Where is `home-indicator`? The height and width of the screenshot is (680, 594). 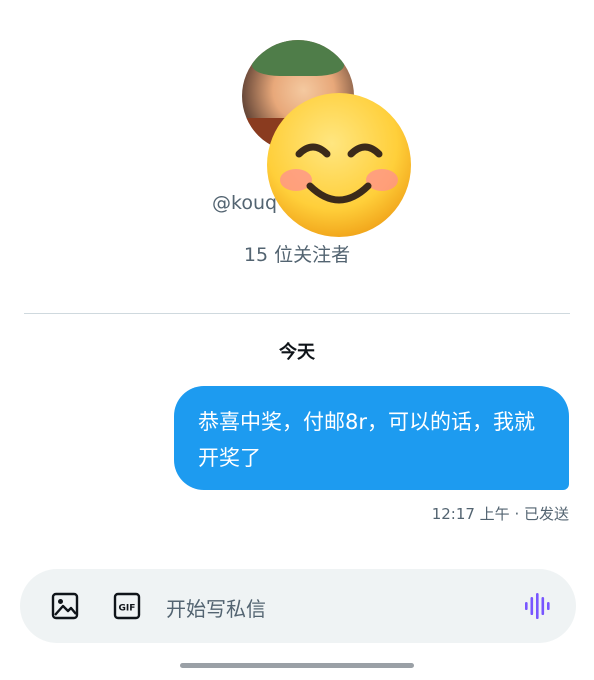 home-indicator is located at coordinates (297, 665).